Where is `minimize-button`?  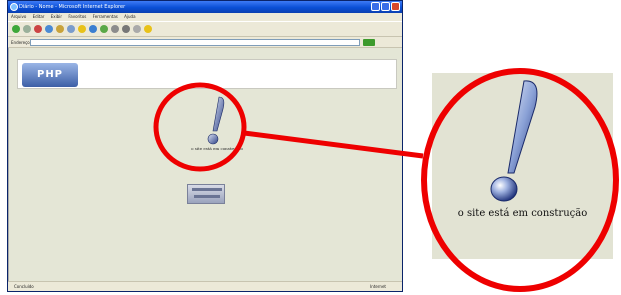 minimize-button is located at coordinates (375, 6).